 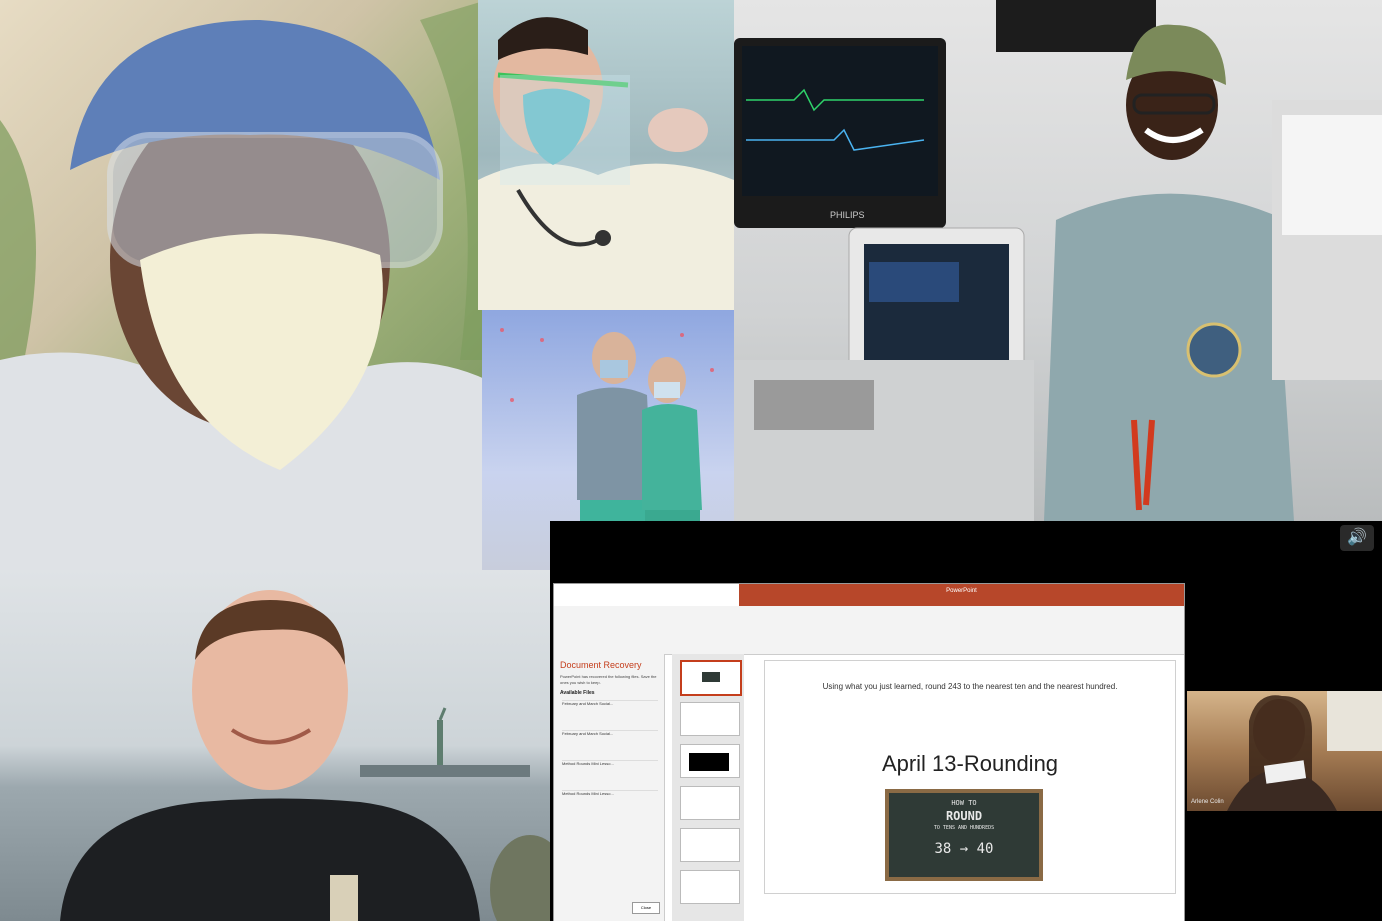 I want to click on slide-thumbnails, so click(x=708, y=787).